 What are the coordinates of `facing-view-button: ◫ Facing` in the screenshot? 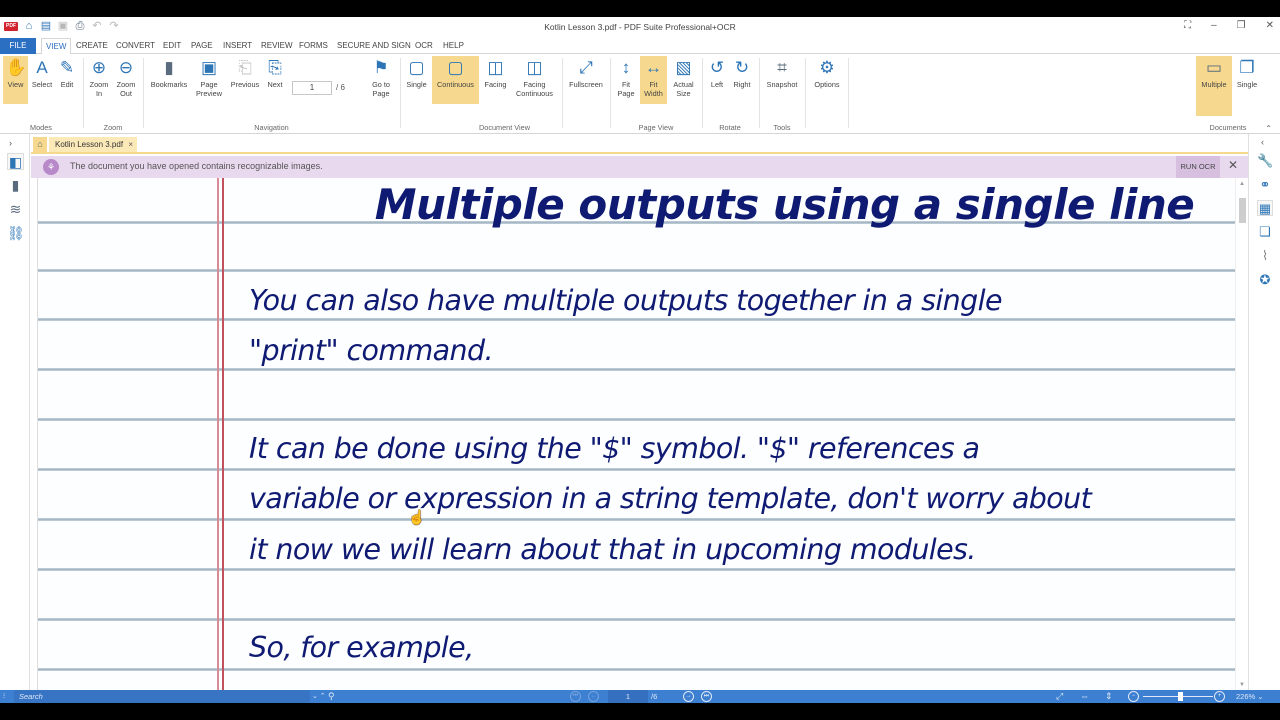 It's located at (495, 80).